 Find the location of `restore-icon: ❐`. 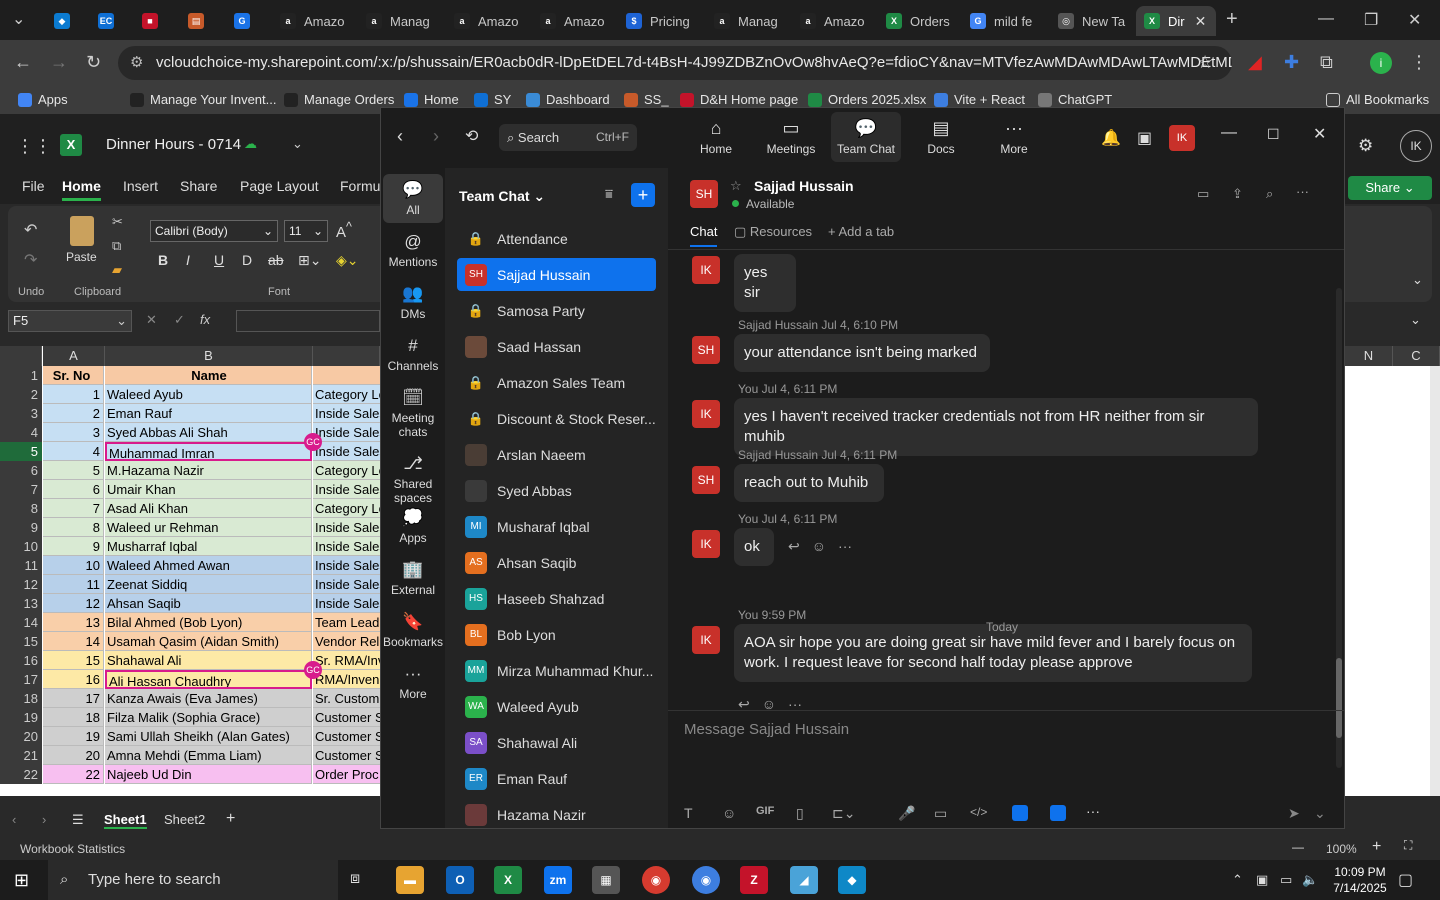

restore-icon: ❐ is located at coordinates (1371, 20).